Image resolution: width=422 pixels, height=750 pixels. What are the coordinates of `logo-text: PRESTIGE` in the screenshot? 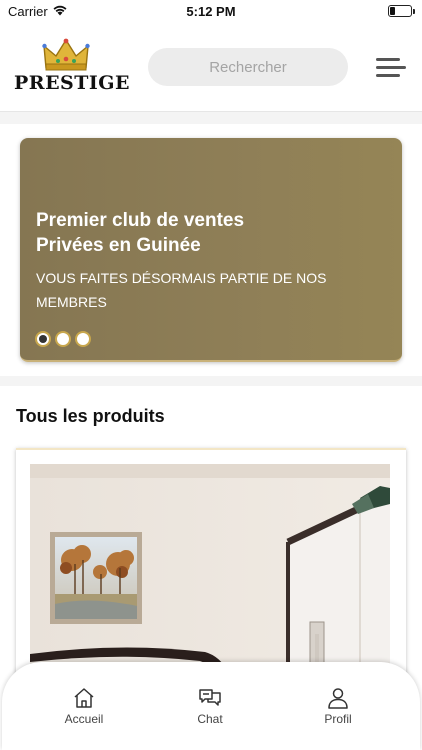 It's located at (72, 83).